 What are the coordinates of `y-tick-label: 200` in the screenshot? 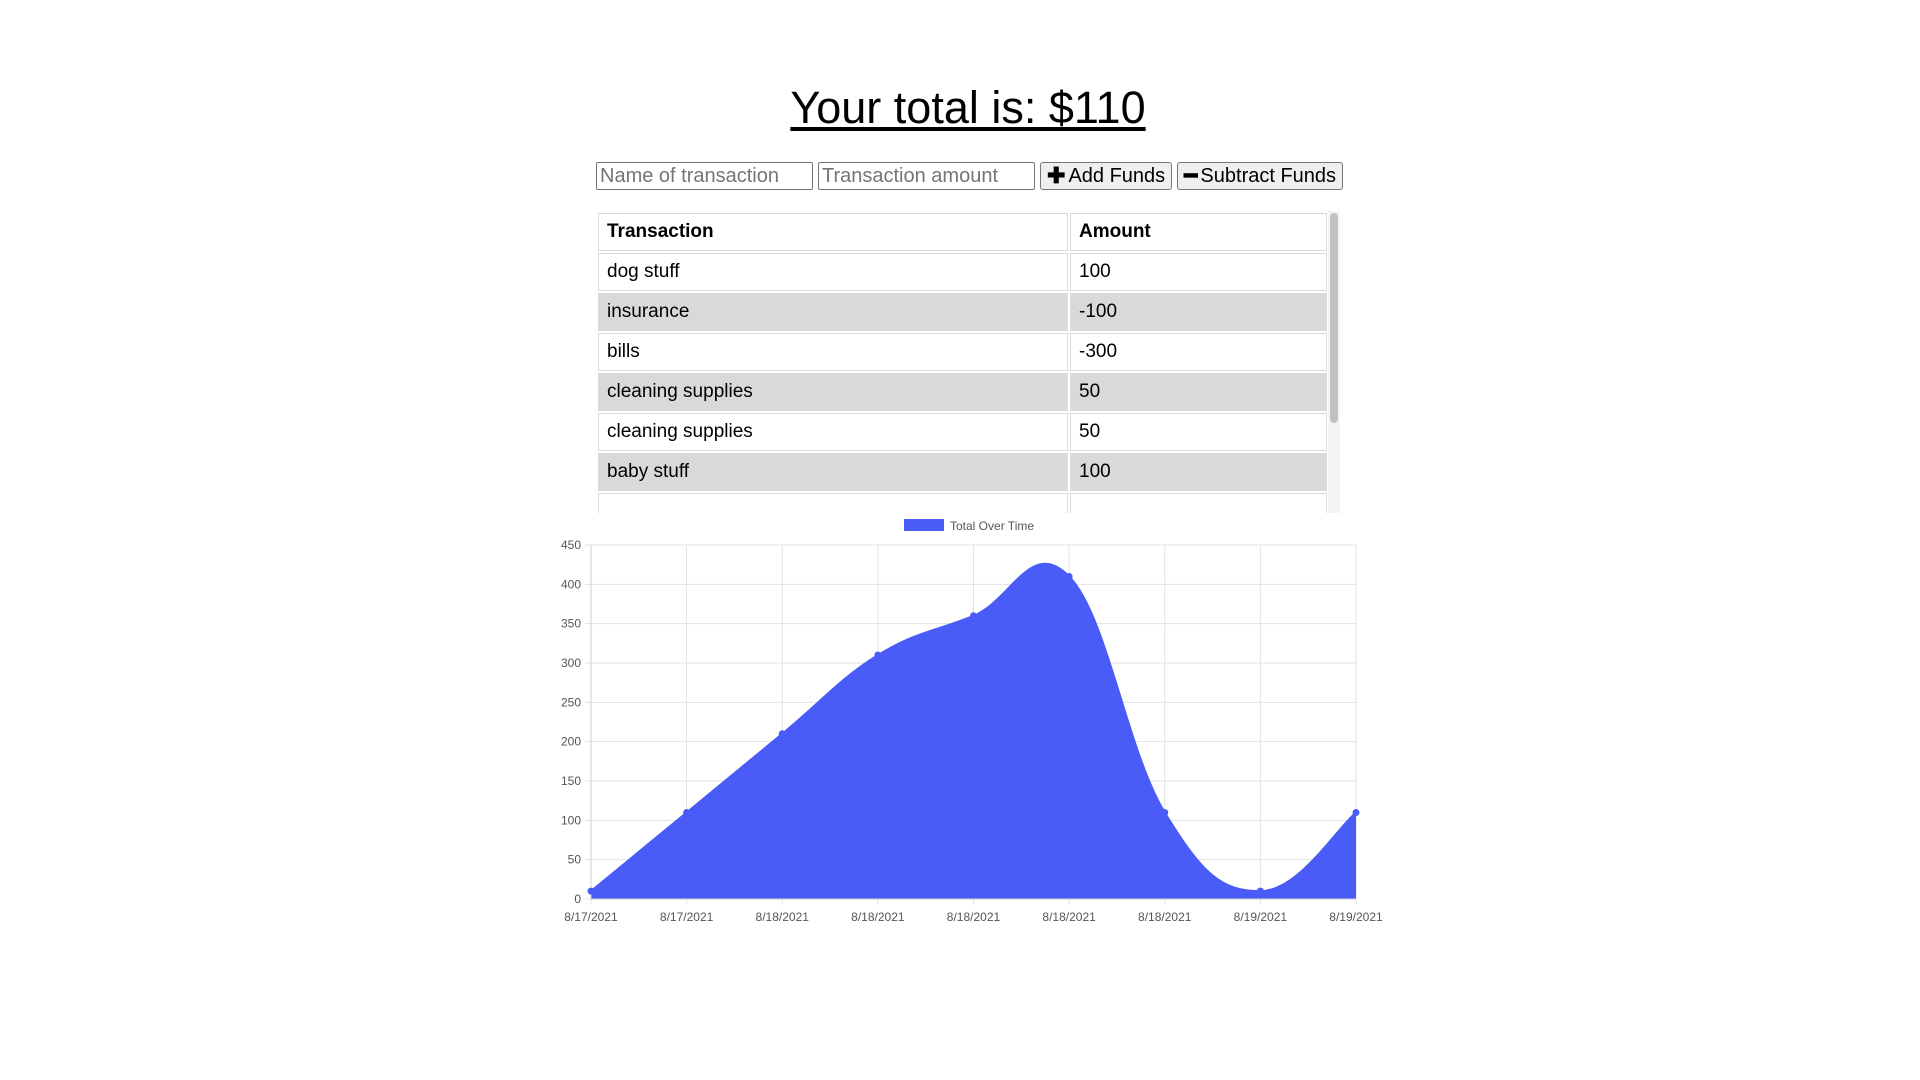 It's located at (571, 742).